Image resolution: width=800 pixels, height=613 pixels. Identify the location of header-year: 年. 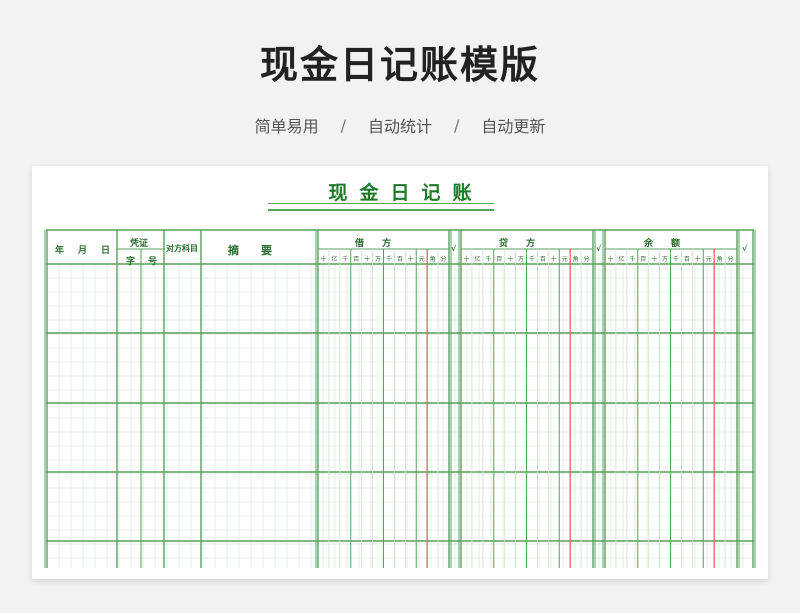
(60, 251).